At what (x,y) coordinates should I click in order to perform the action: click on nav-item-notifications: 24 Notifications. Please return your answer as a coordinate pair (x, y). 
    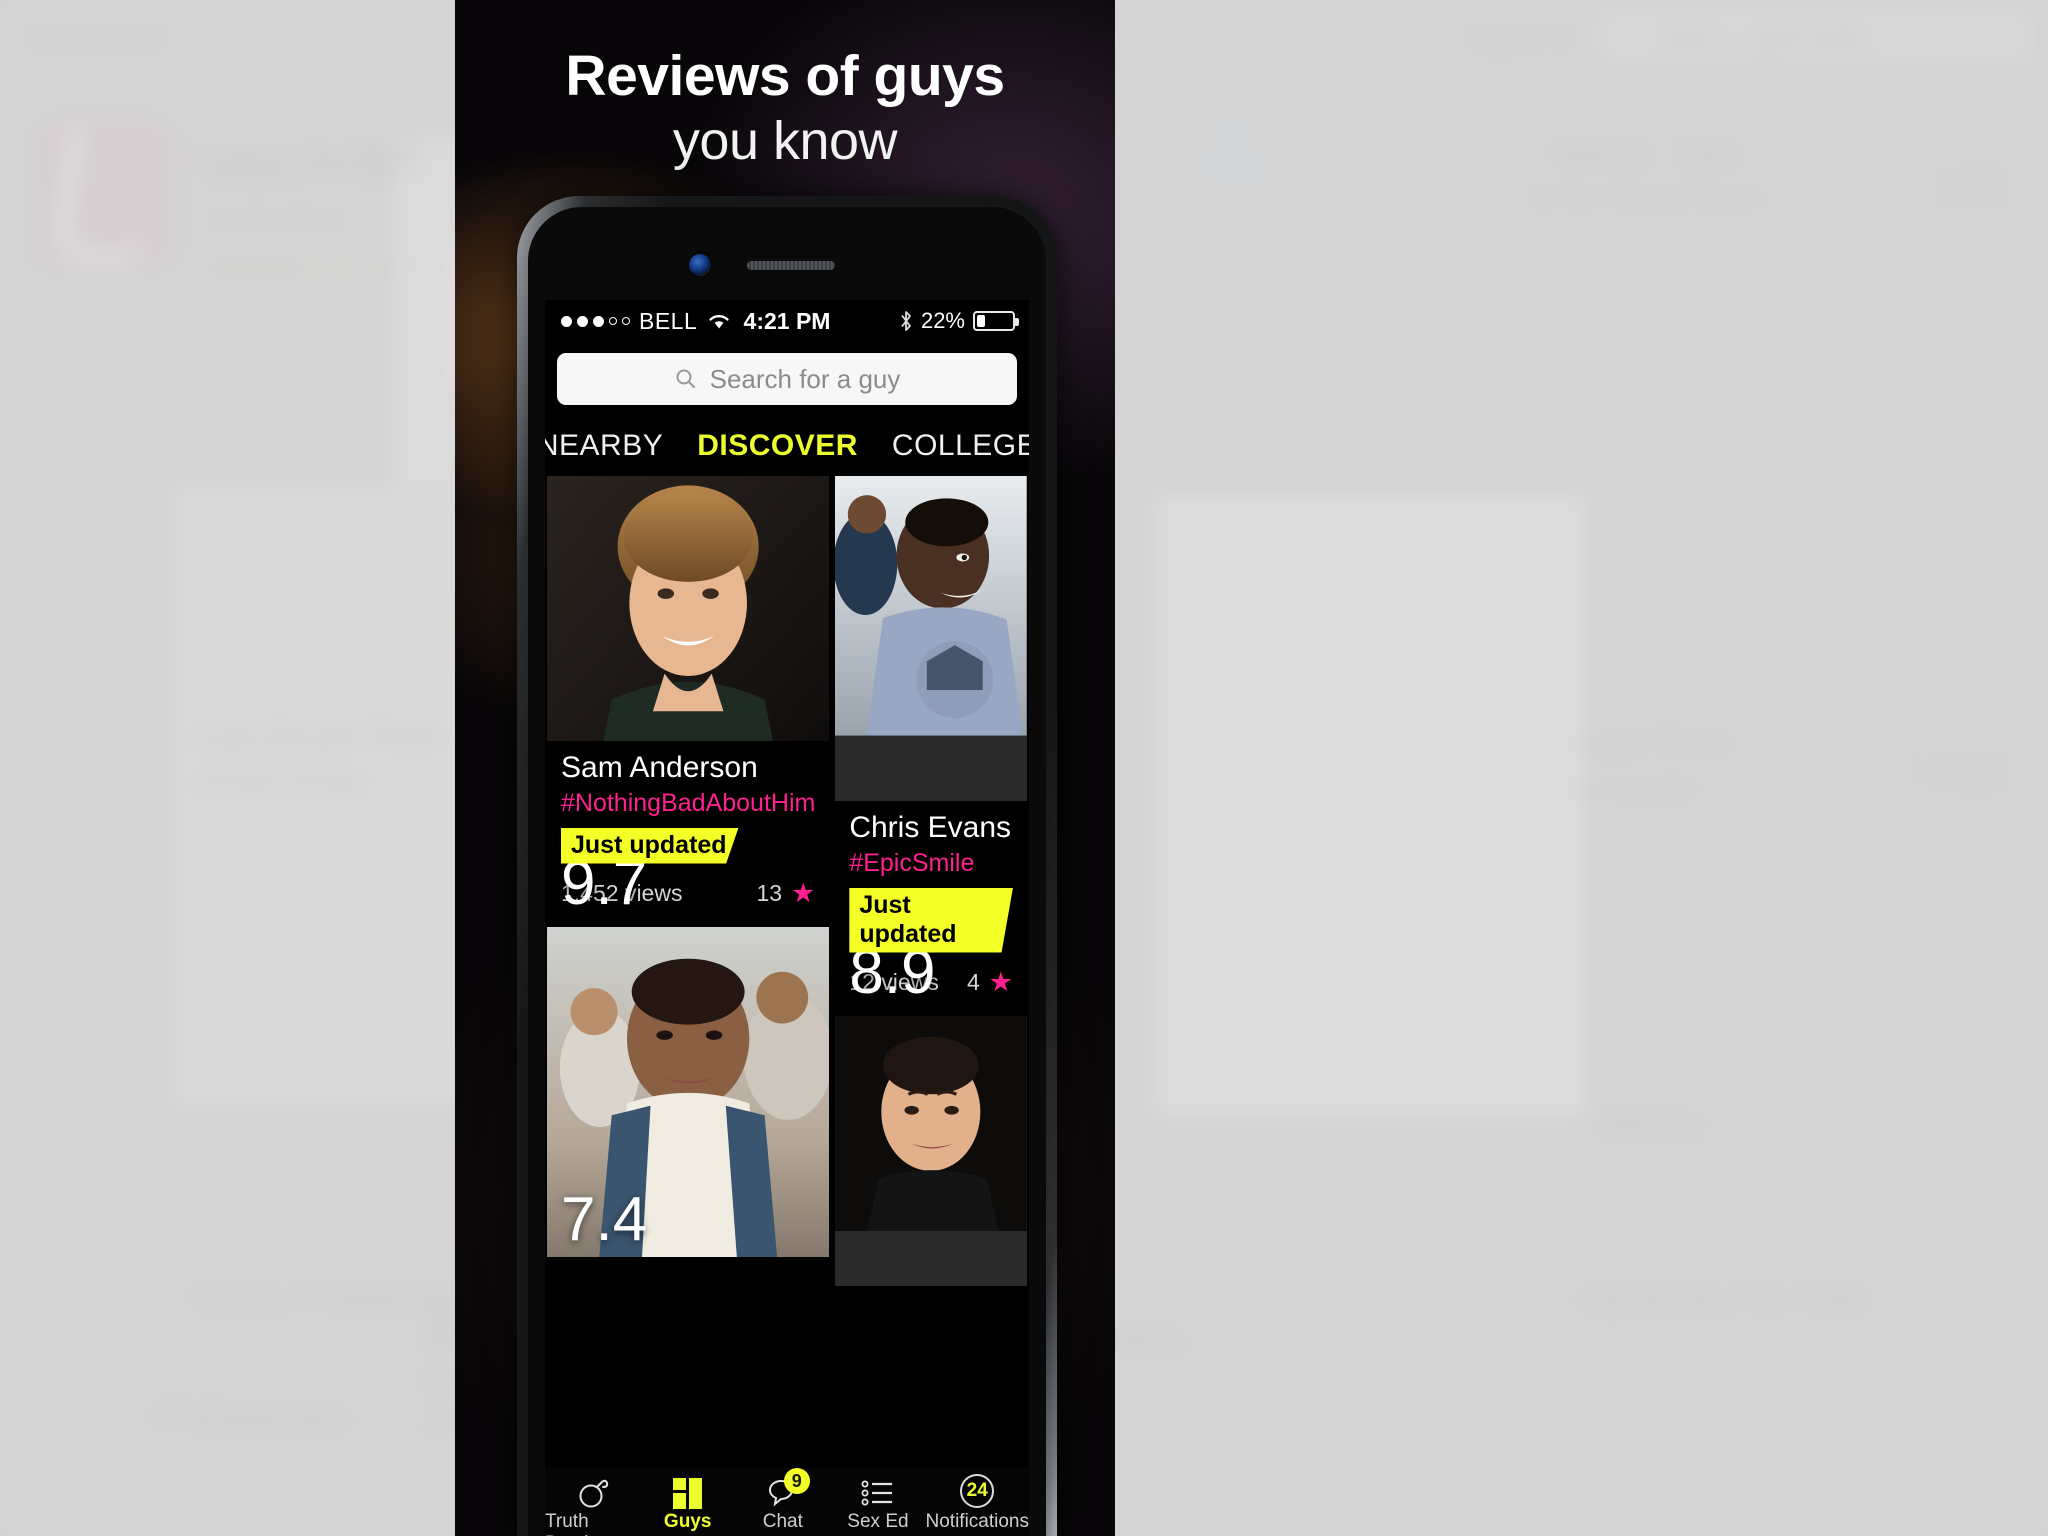
    Looking at the image, I should click on (977, 1503).